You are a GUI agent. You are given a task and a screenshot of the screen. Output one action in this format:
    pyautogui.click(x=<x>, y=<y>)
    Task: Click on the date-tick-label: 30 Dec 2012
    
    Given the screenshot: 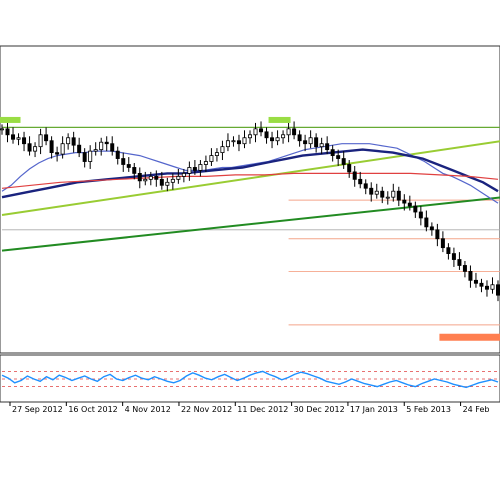 What is the action you would take?
    pyautogui.click(x=319, y=409)
    